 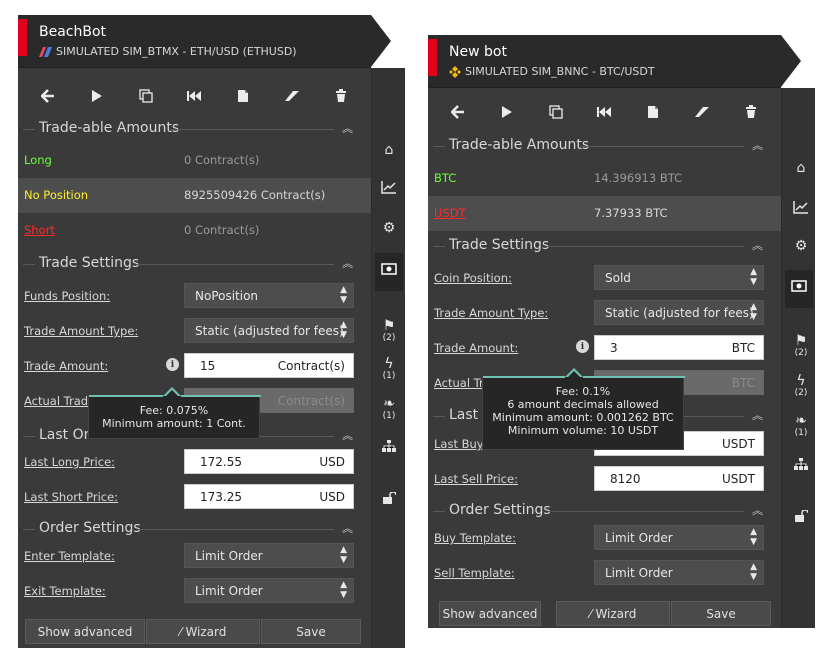 What do you see at coordinates (269, 295) in the screenshot?
I see `funds-position-select: NoPosition ▲ ▼` at bounding box center [269, 295].